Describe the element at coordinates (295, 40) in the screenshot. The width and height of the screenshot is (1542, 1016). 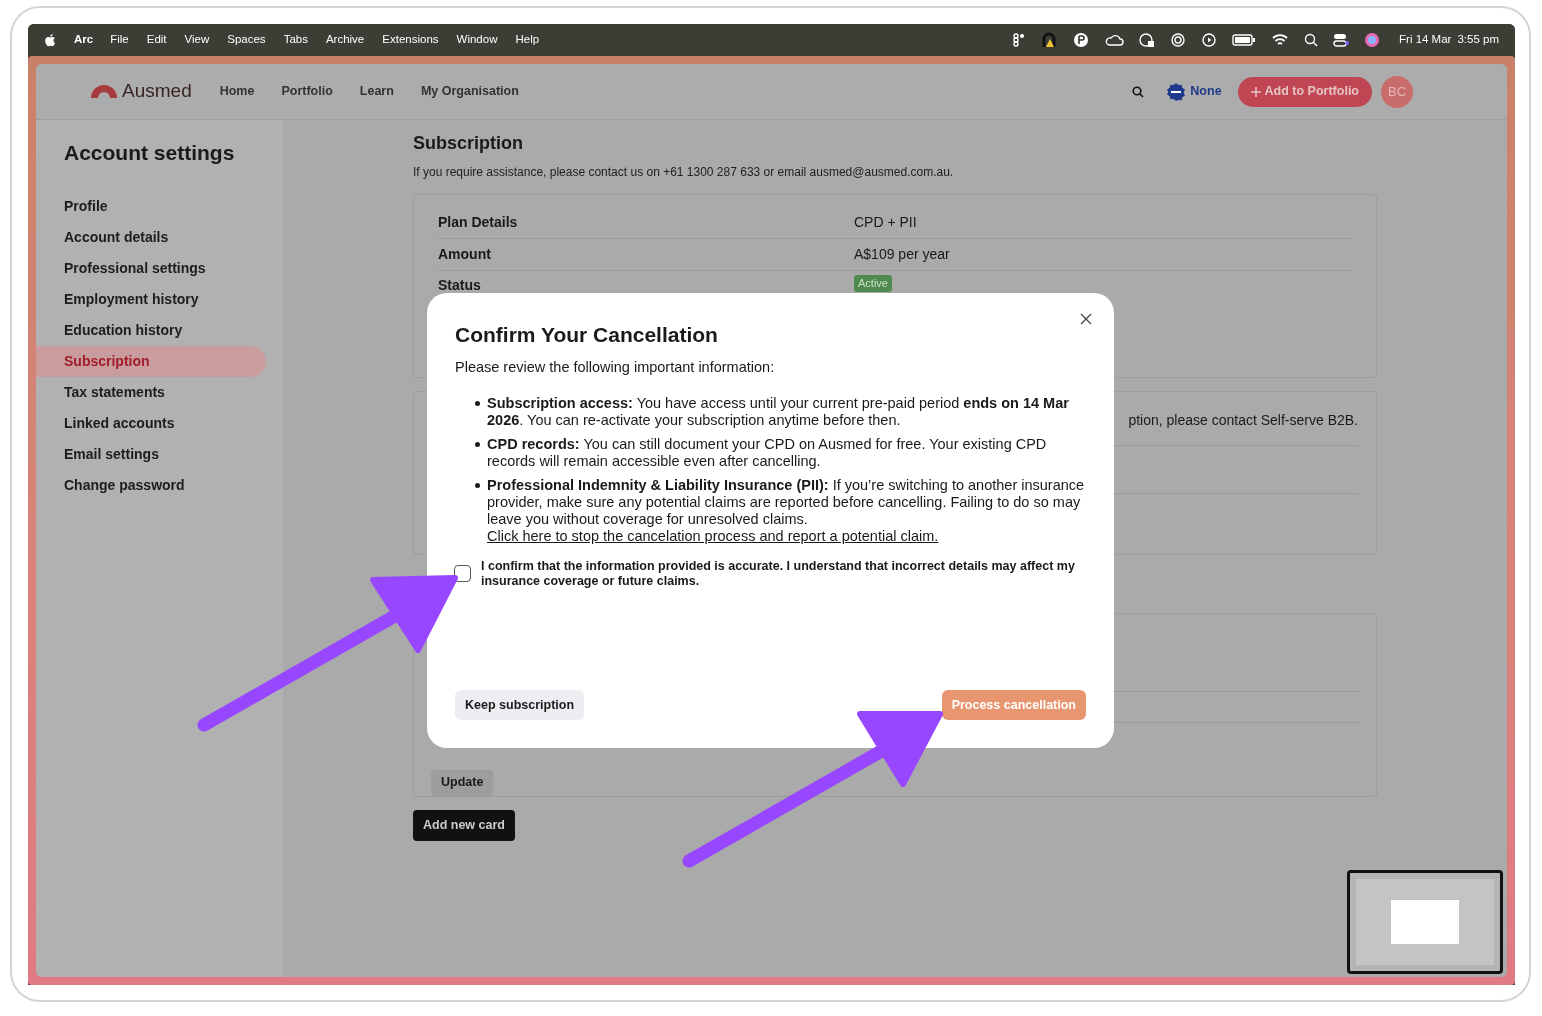
I see `menu-item: Tabs` at that location.